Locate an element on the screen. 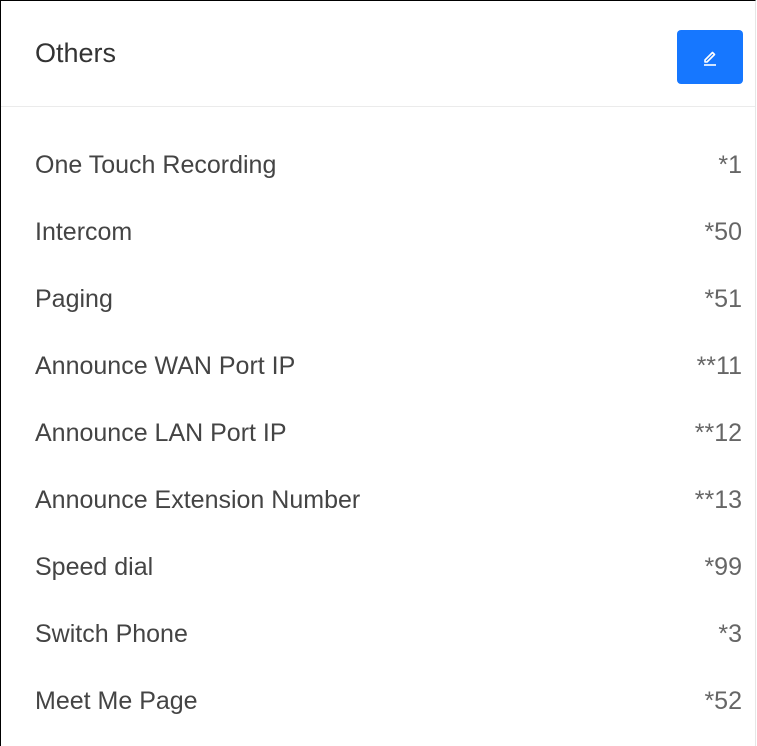 Image resolution: width=757 pixels, height=746 pixels. list-item: Speed dial *99 is located at coordinates (378, 567).